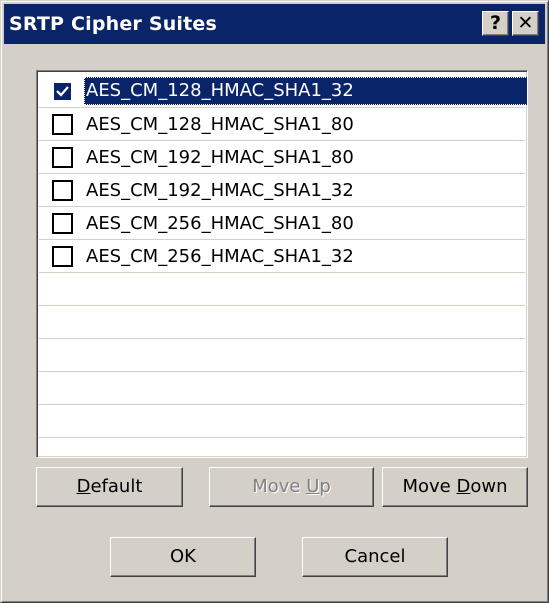 The width and height of the screenshot is (549, 603). I want to click on list-item: AES_CM_192_HMAC_SHA1_32, so click(282, 190).